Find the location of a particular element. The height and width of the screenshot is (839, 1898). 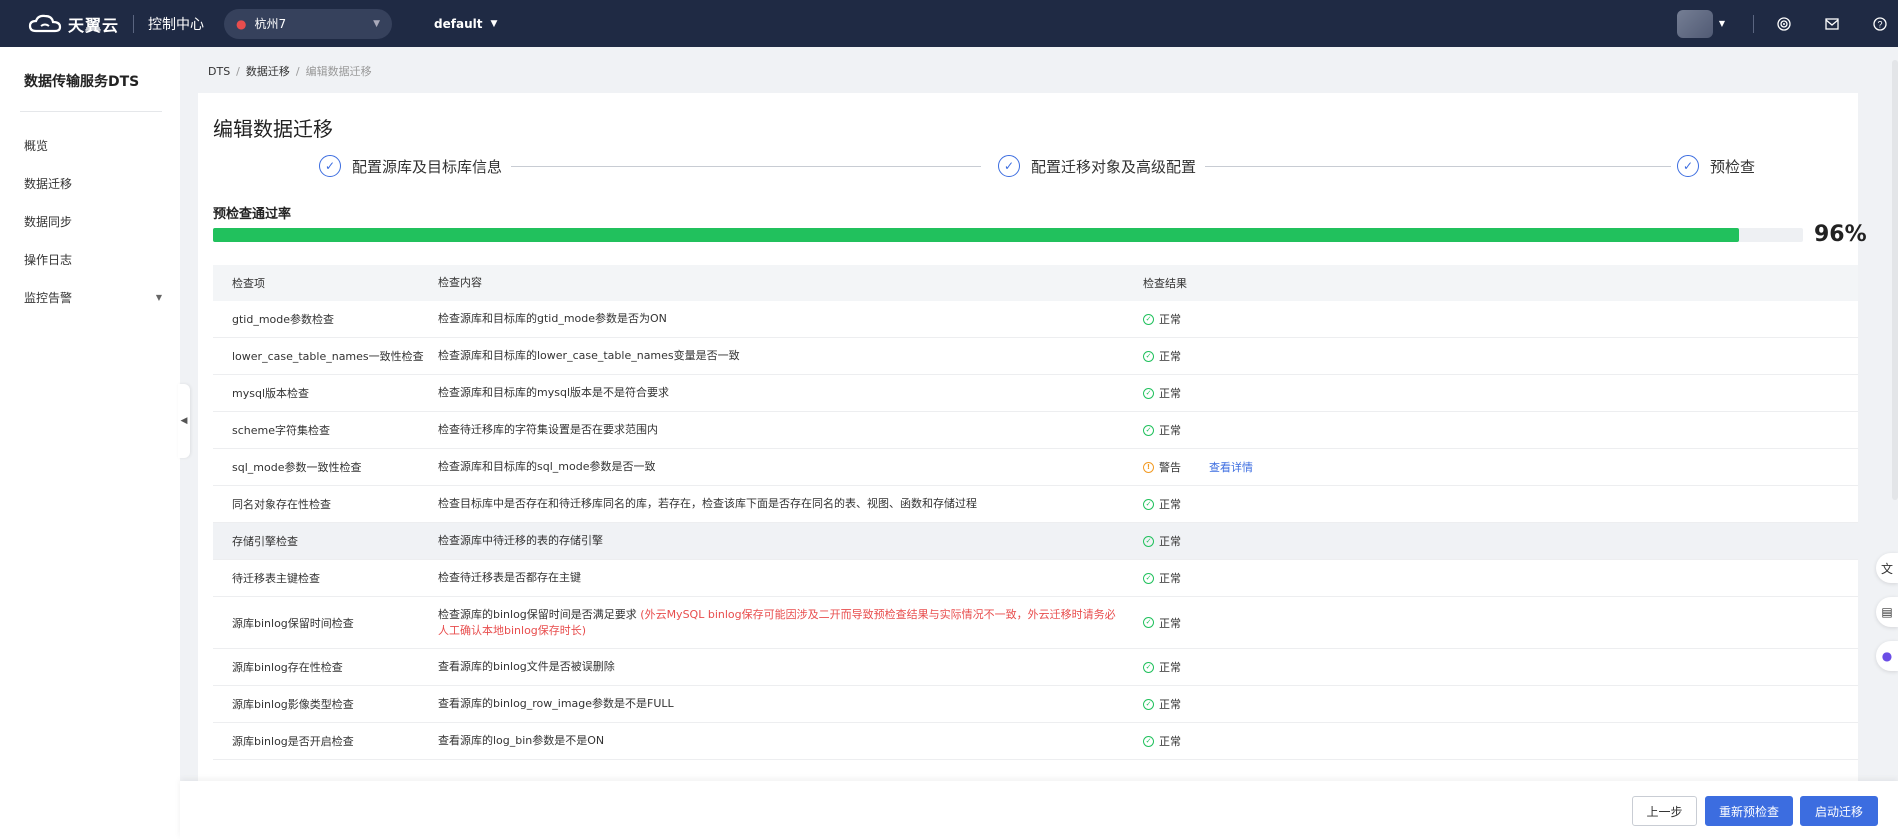

console-link: 控制中心 is located at coordinates (176, 24).